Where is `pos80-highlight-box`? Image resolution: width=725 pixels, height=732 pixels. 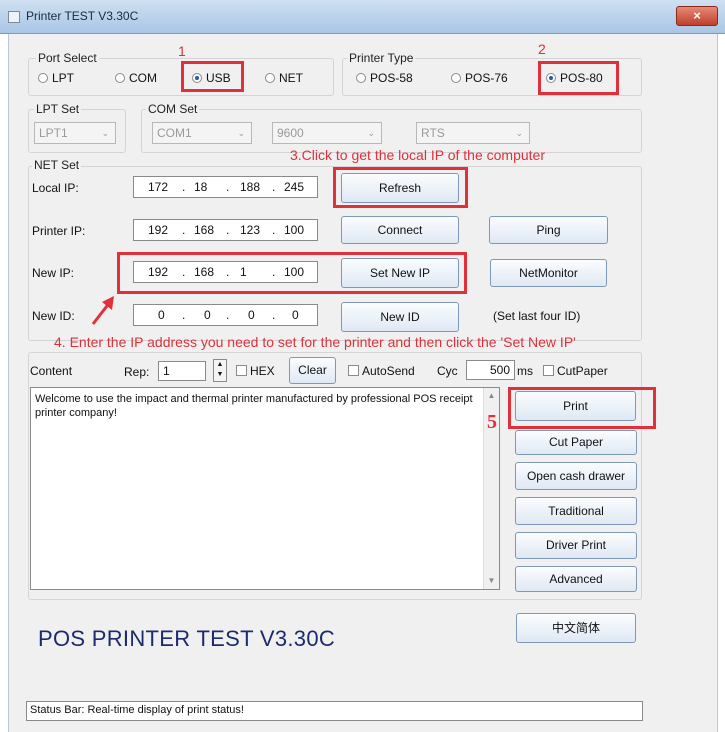 pos80-highlight-box is located at coordinates (578, 78).